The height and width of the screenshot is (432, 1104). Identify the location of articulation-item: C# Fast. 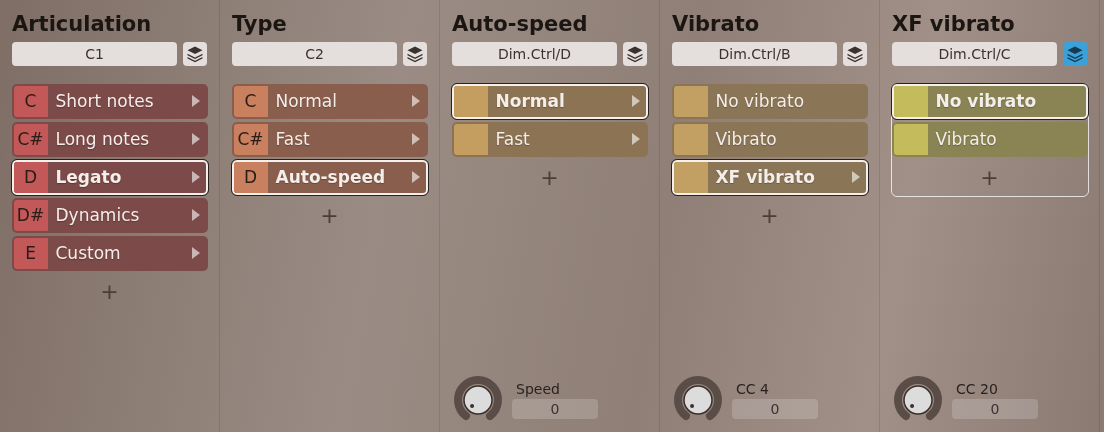
(329, 139).